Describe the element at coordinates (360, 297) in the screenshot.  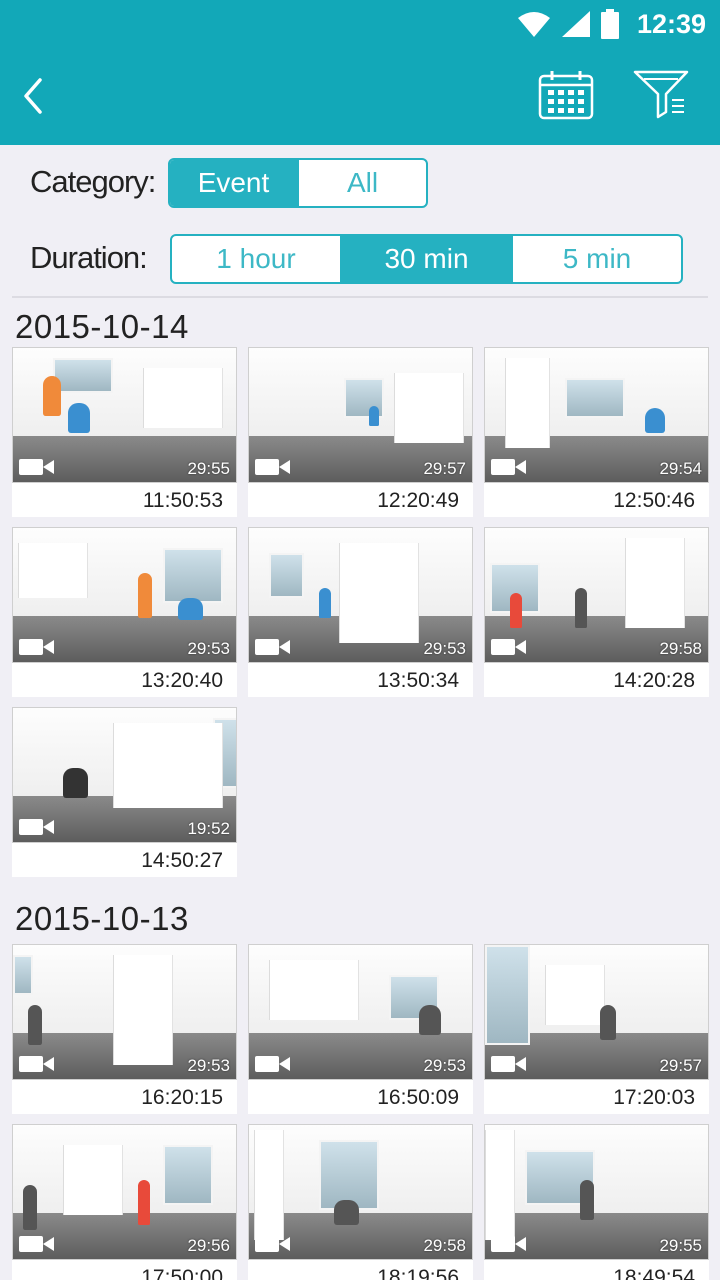
I see `divider` at that location.